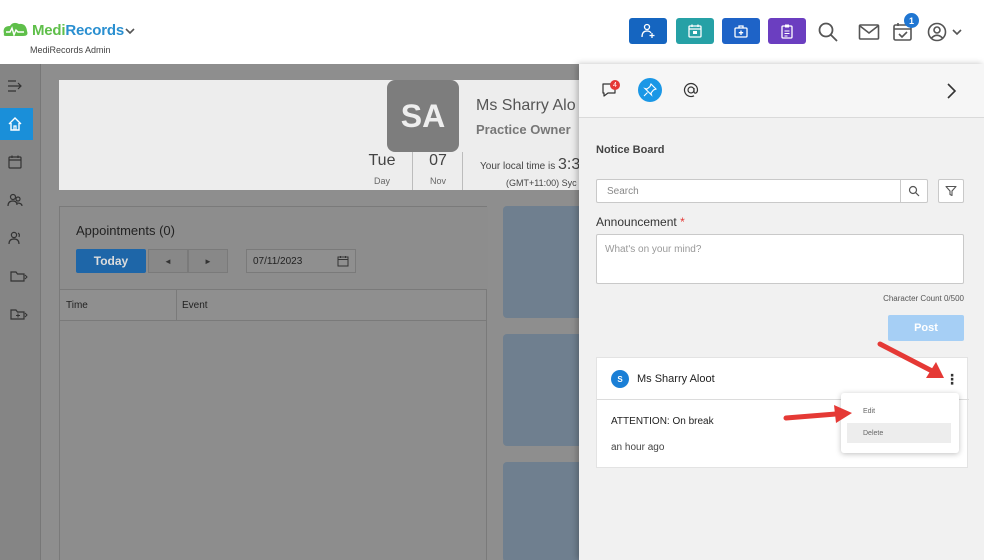  What do you see at coordinates (381, 181) in the screenshot?
I see `day-label: Day` at bounding box center [381, 181].